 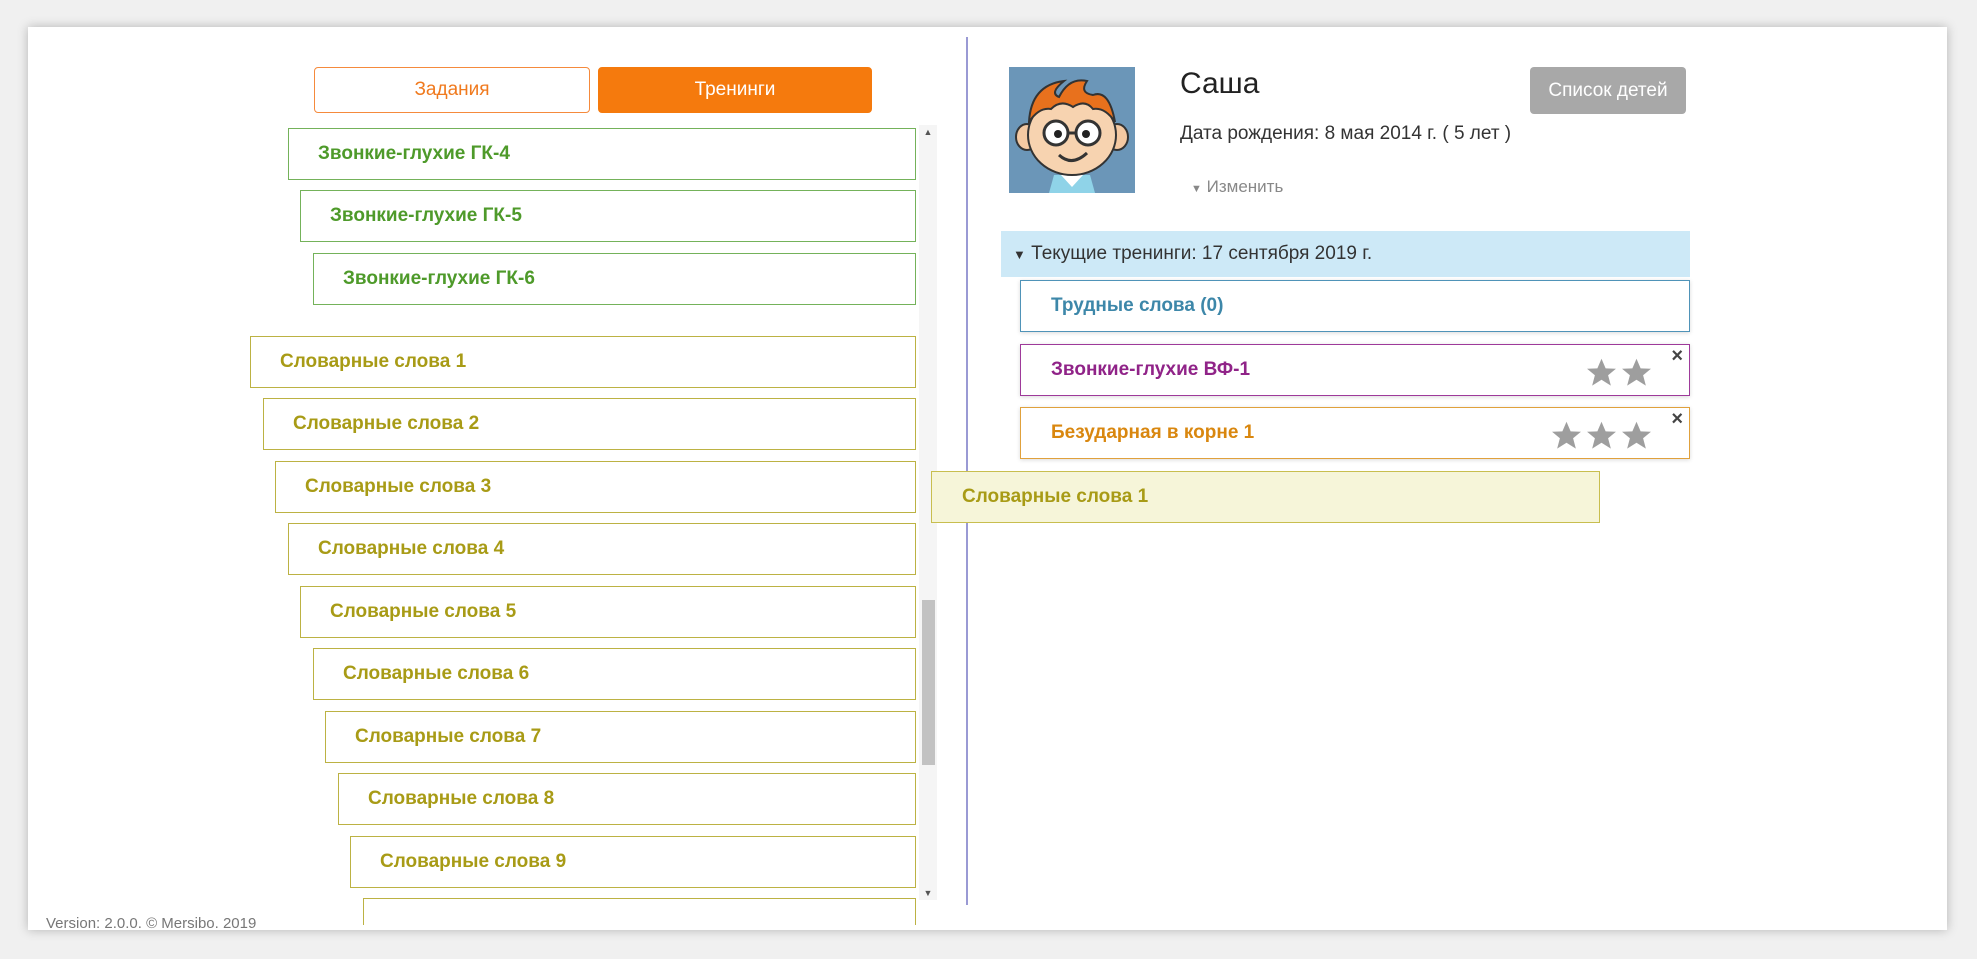 I want to click on training-label: Безударная в корне 1, so click(x=1153, y=432).